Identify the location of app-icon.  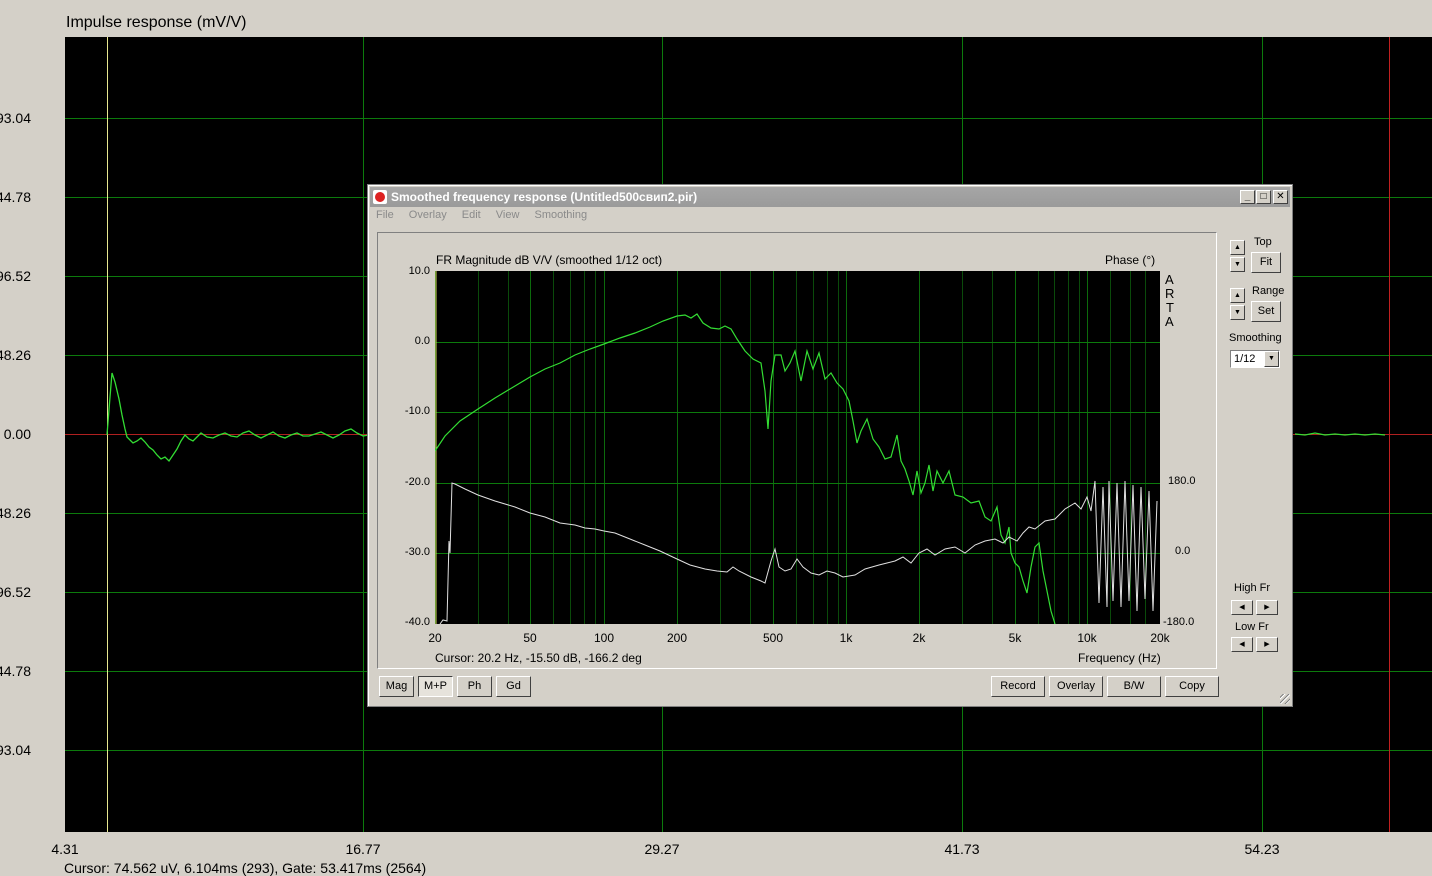
(380, 197).